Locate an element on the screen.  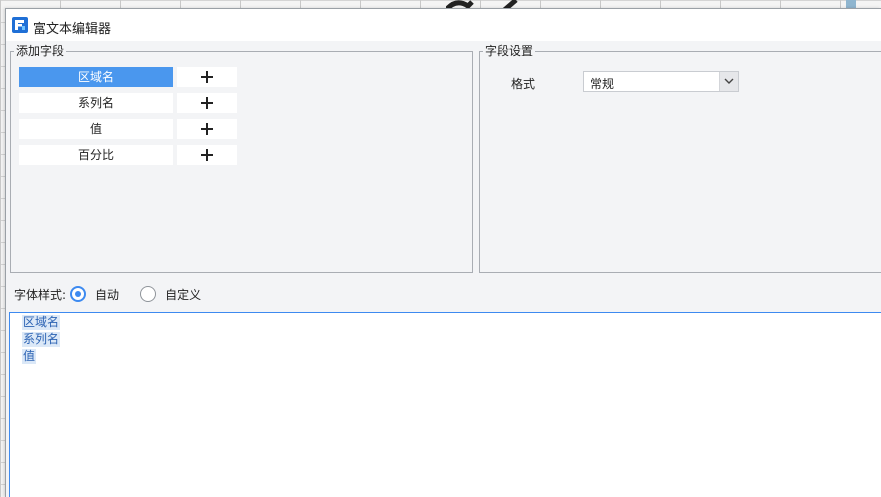
add-percent-button is located at coordinates (207, 155).